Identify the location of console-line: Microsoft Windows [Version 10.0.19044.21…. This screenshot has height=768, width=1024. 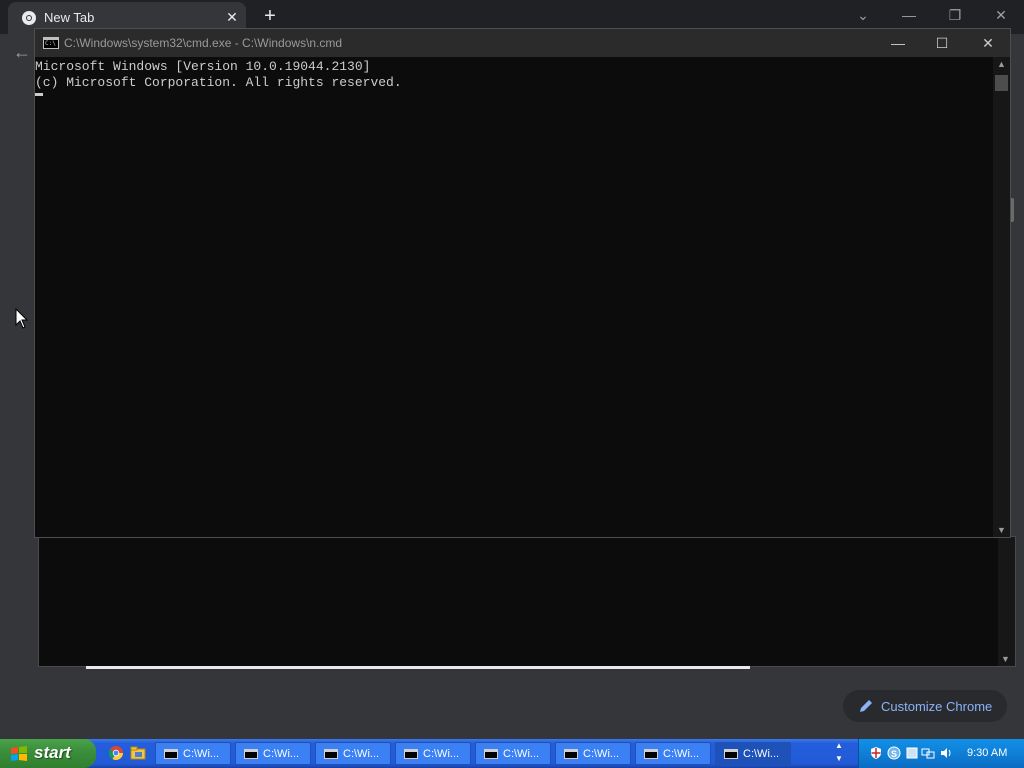
(203, 66).